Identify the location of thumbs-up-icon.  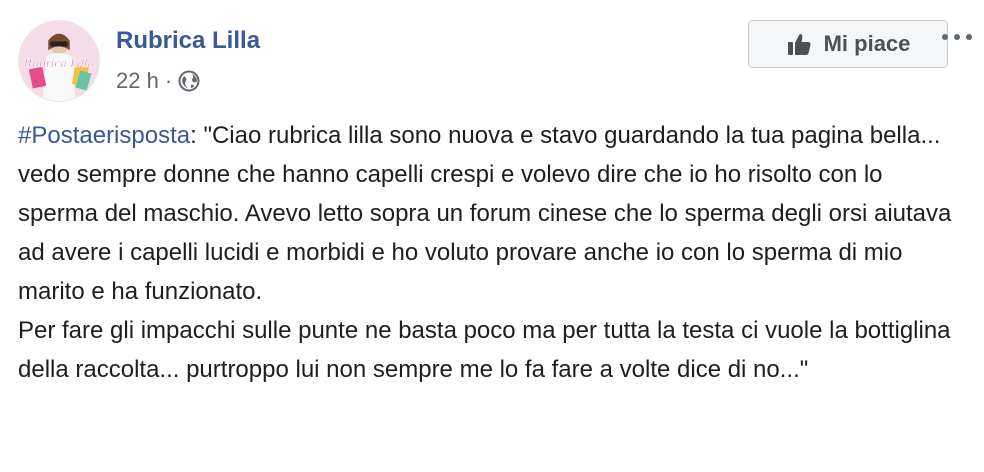
(799, 44).